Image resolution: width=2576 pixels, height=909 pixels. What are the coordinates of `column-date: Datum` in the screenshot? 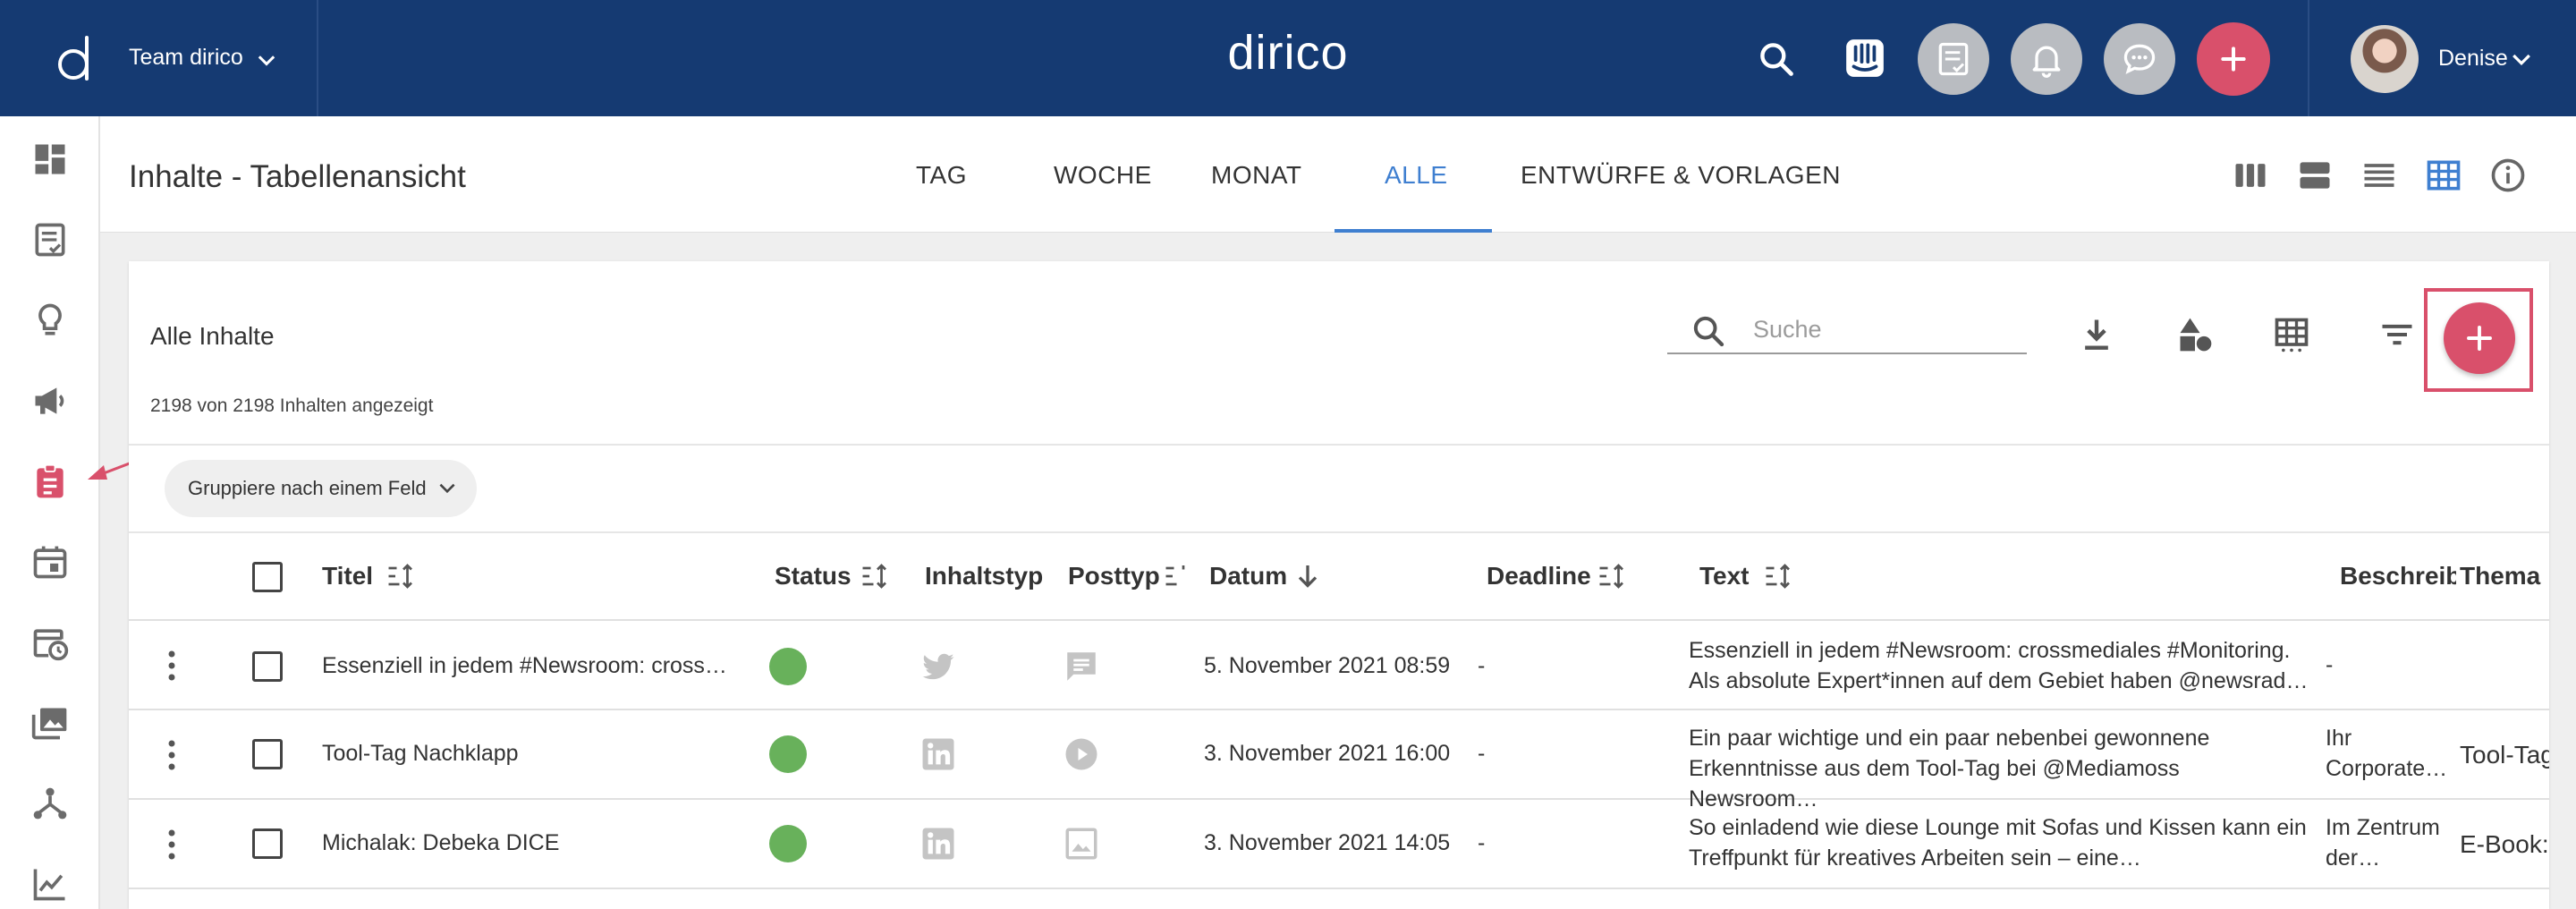 It's located at (1248, 576).